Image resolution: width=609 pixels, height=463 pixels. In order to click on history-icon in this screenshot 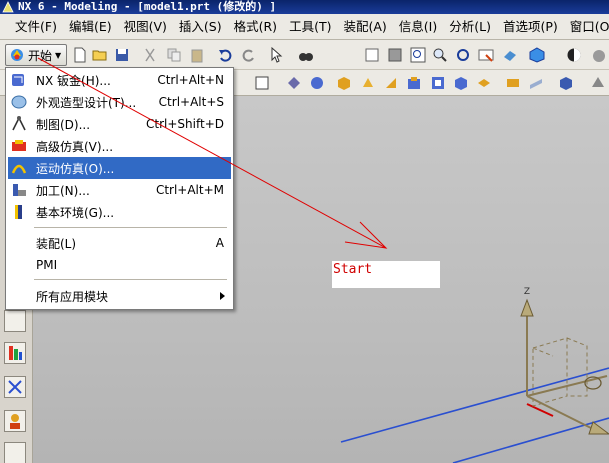, I will do `click(15, 387)`.